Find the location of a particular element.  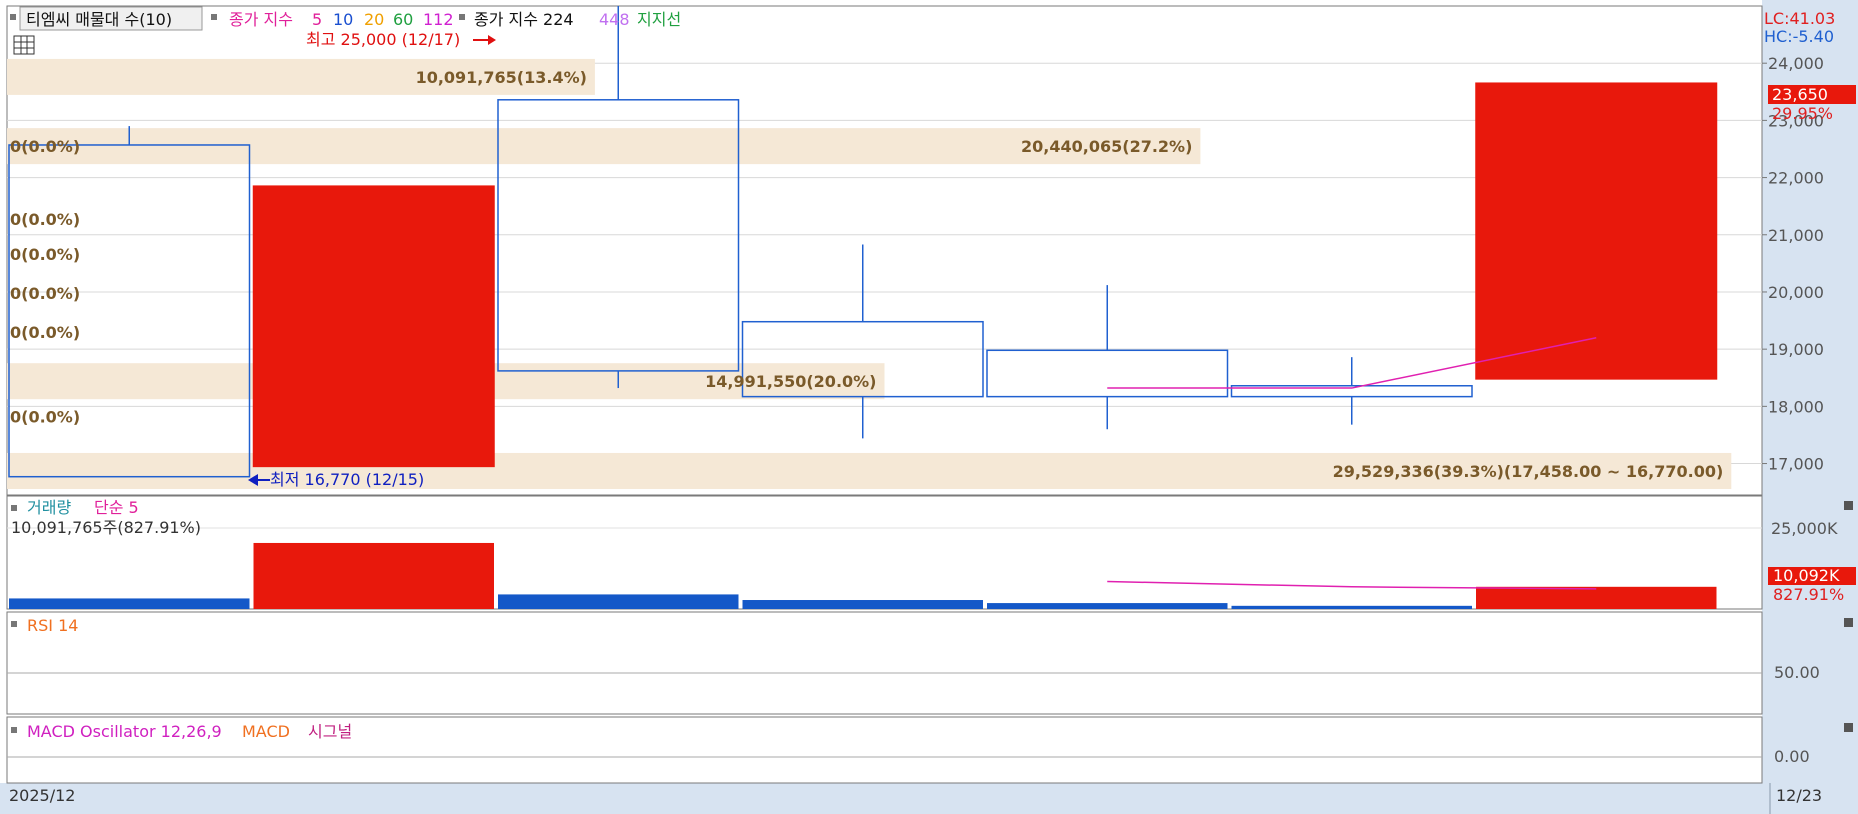

ma-period-5: 5 is located at coordinates (317, 19).